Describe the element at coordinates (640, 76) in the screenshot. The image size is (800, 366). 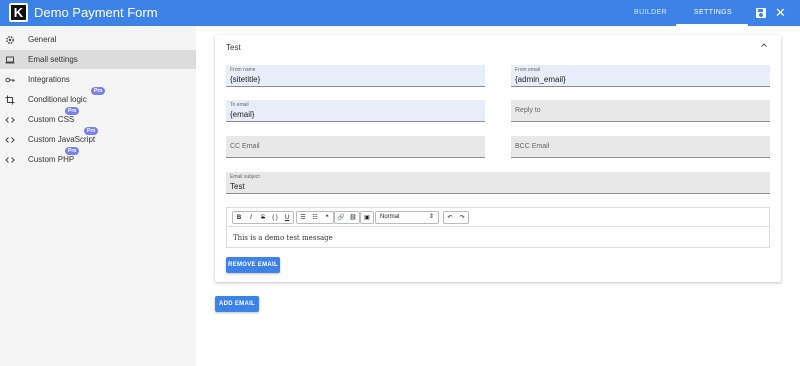
I see `from-email-field: From email {admin_email}` at that location.